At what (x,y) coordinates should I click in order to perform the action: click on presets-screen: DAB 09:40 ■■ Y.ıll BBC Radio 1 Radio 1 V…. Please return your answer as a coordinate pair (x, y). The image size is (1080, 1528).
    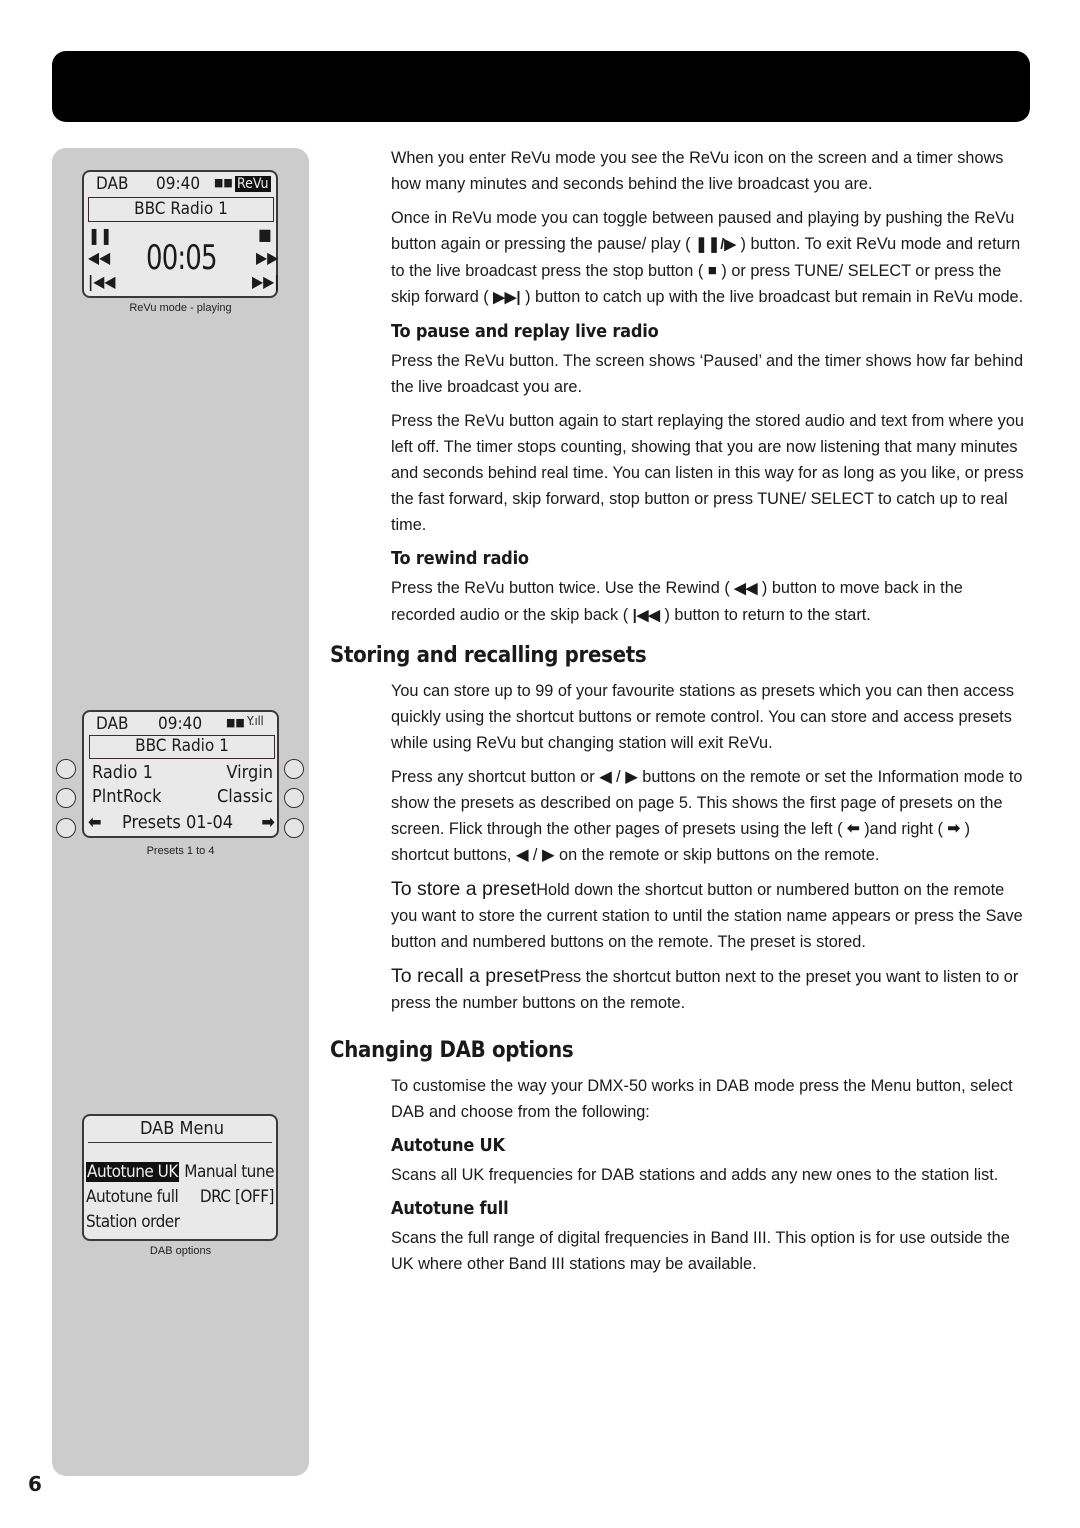
    Looking at the image, I should click on (180, 774).